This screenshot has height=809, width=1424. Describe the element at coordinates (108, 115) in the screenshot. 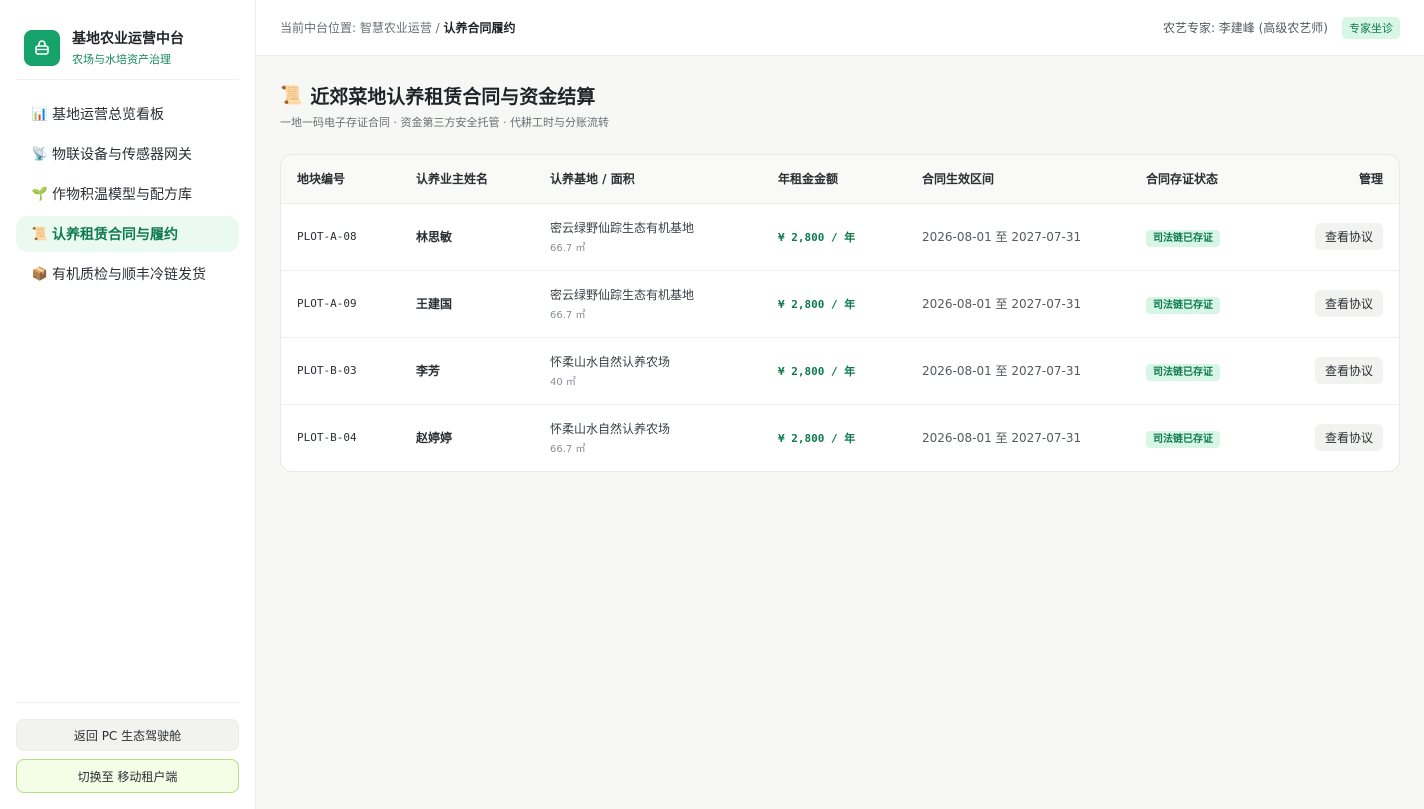

I see `sidebar-item-label: 基地运营总览看板` at that location.